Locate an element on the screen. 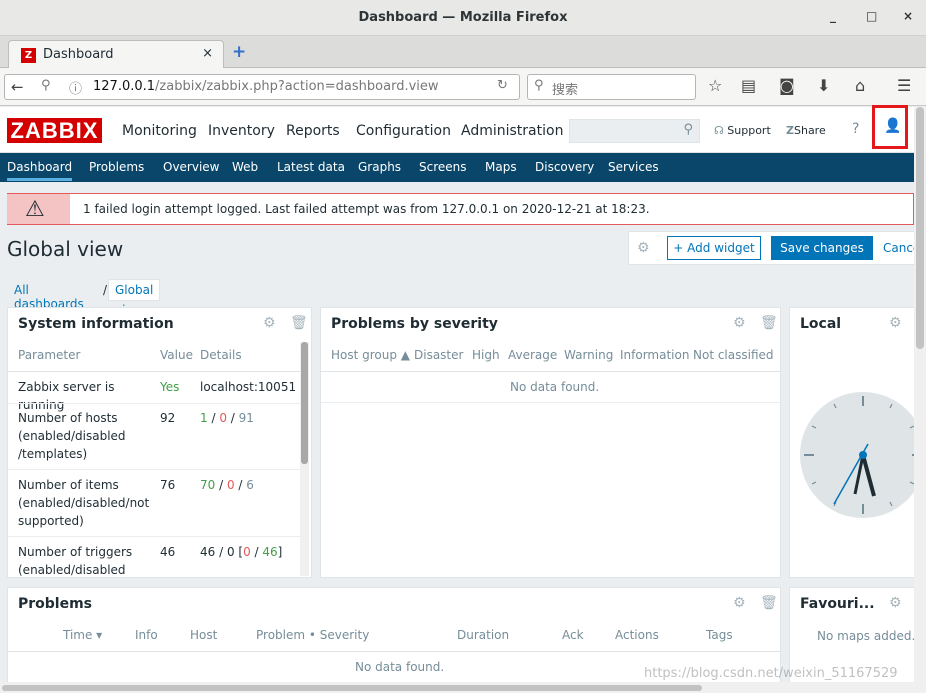 This screenshot has width=926, height=693. submenu-problems: Problems is located at coordinates (116, 167).